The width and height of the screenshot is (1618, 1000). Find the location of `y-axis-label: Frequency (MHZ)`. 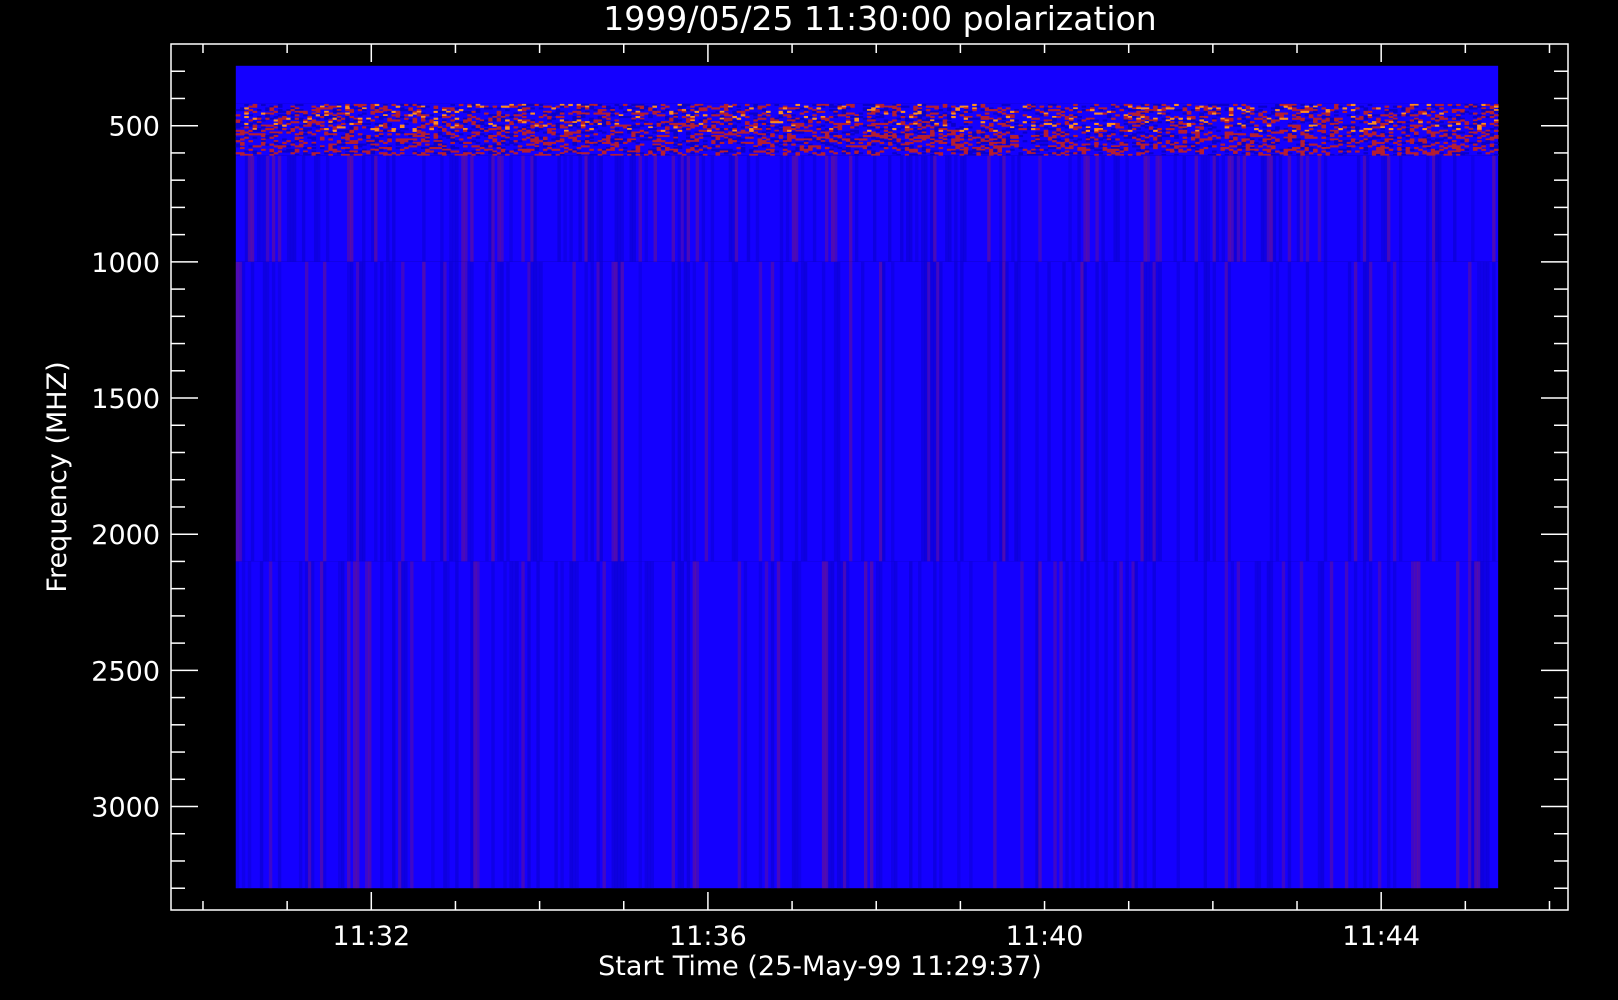

y-axis-label: Frequency (MHZ) is located at coordinates (57, 476).